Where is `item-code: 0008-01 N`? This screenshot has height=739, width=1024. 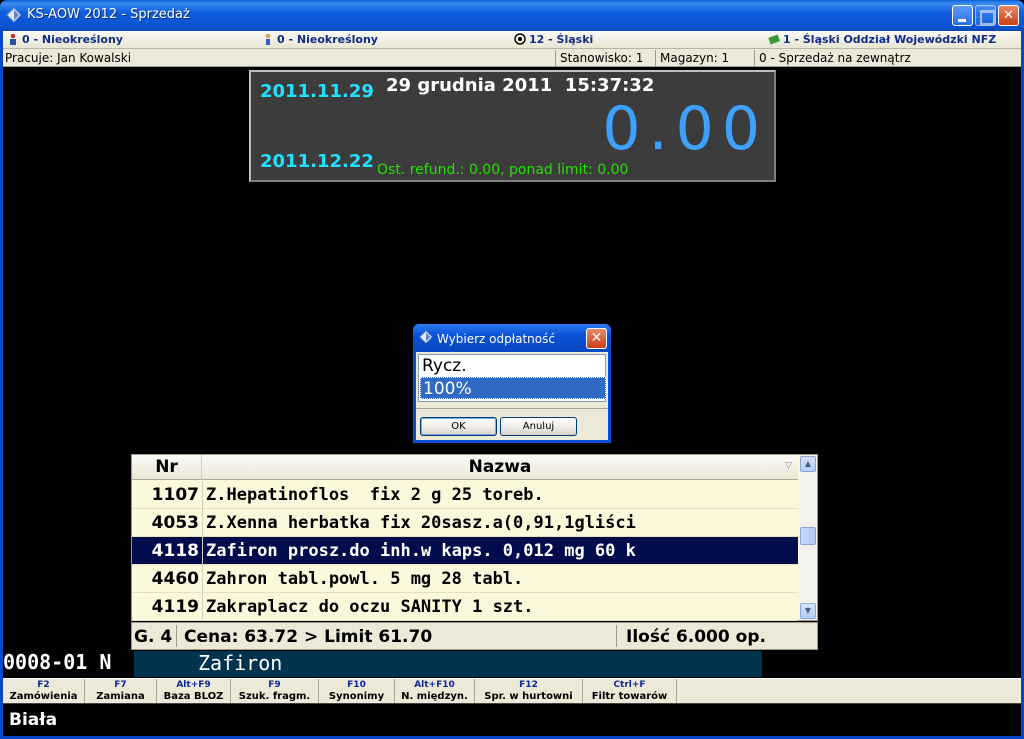 item-code: 0008-01 N is located at coordinates (57, 662).